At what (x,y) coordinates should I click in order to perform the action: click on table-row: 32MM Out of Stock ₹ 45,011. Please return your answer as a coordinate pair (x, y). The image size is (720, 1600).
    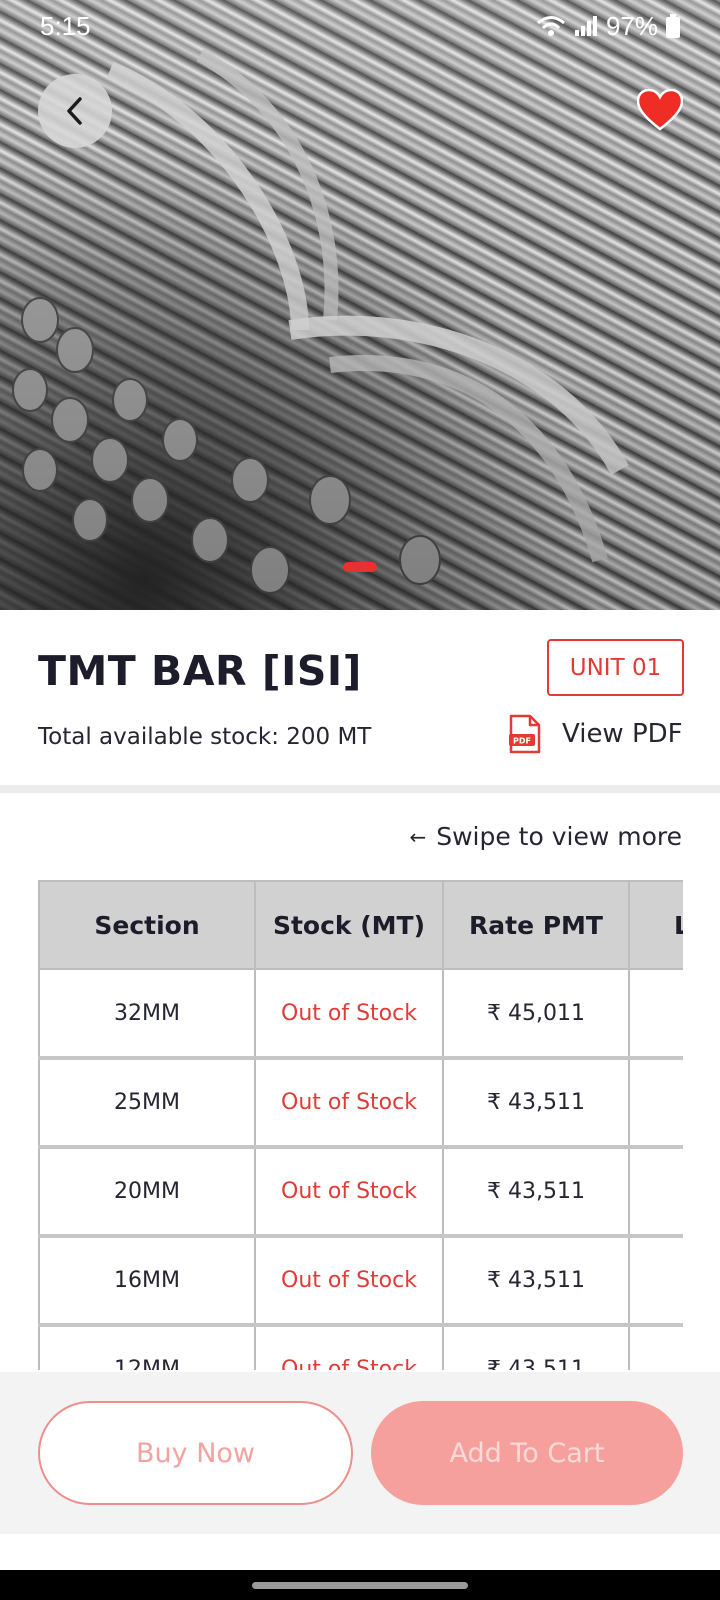
    Looking at the image, I should click on (360, 1014).